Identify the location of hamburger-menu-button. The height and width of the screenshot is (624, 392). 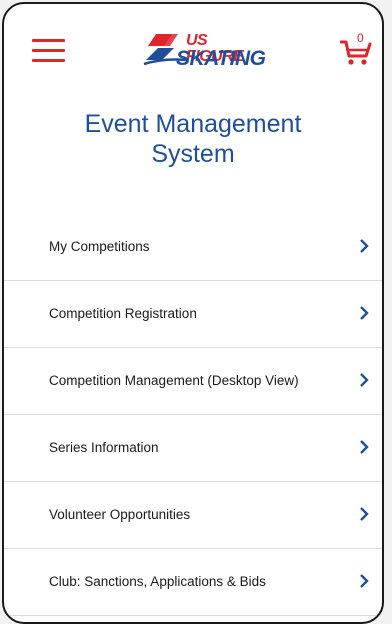
(48, 51).